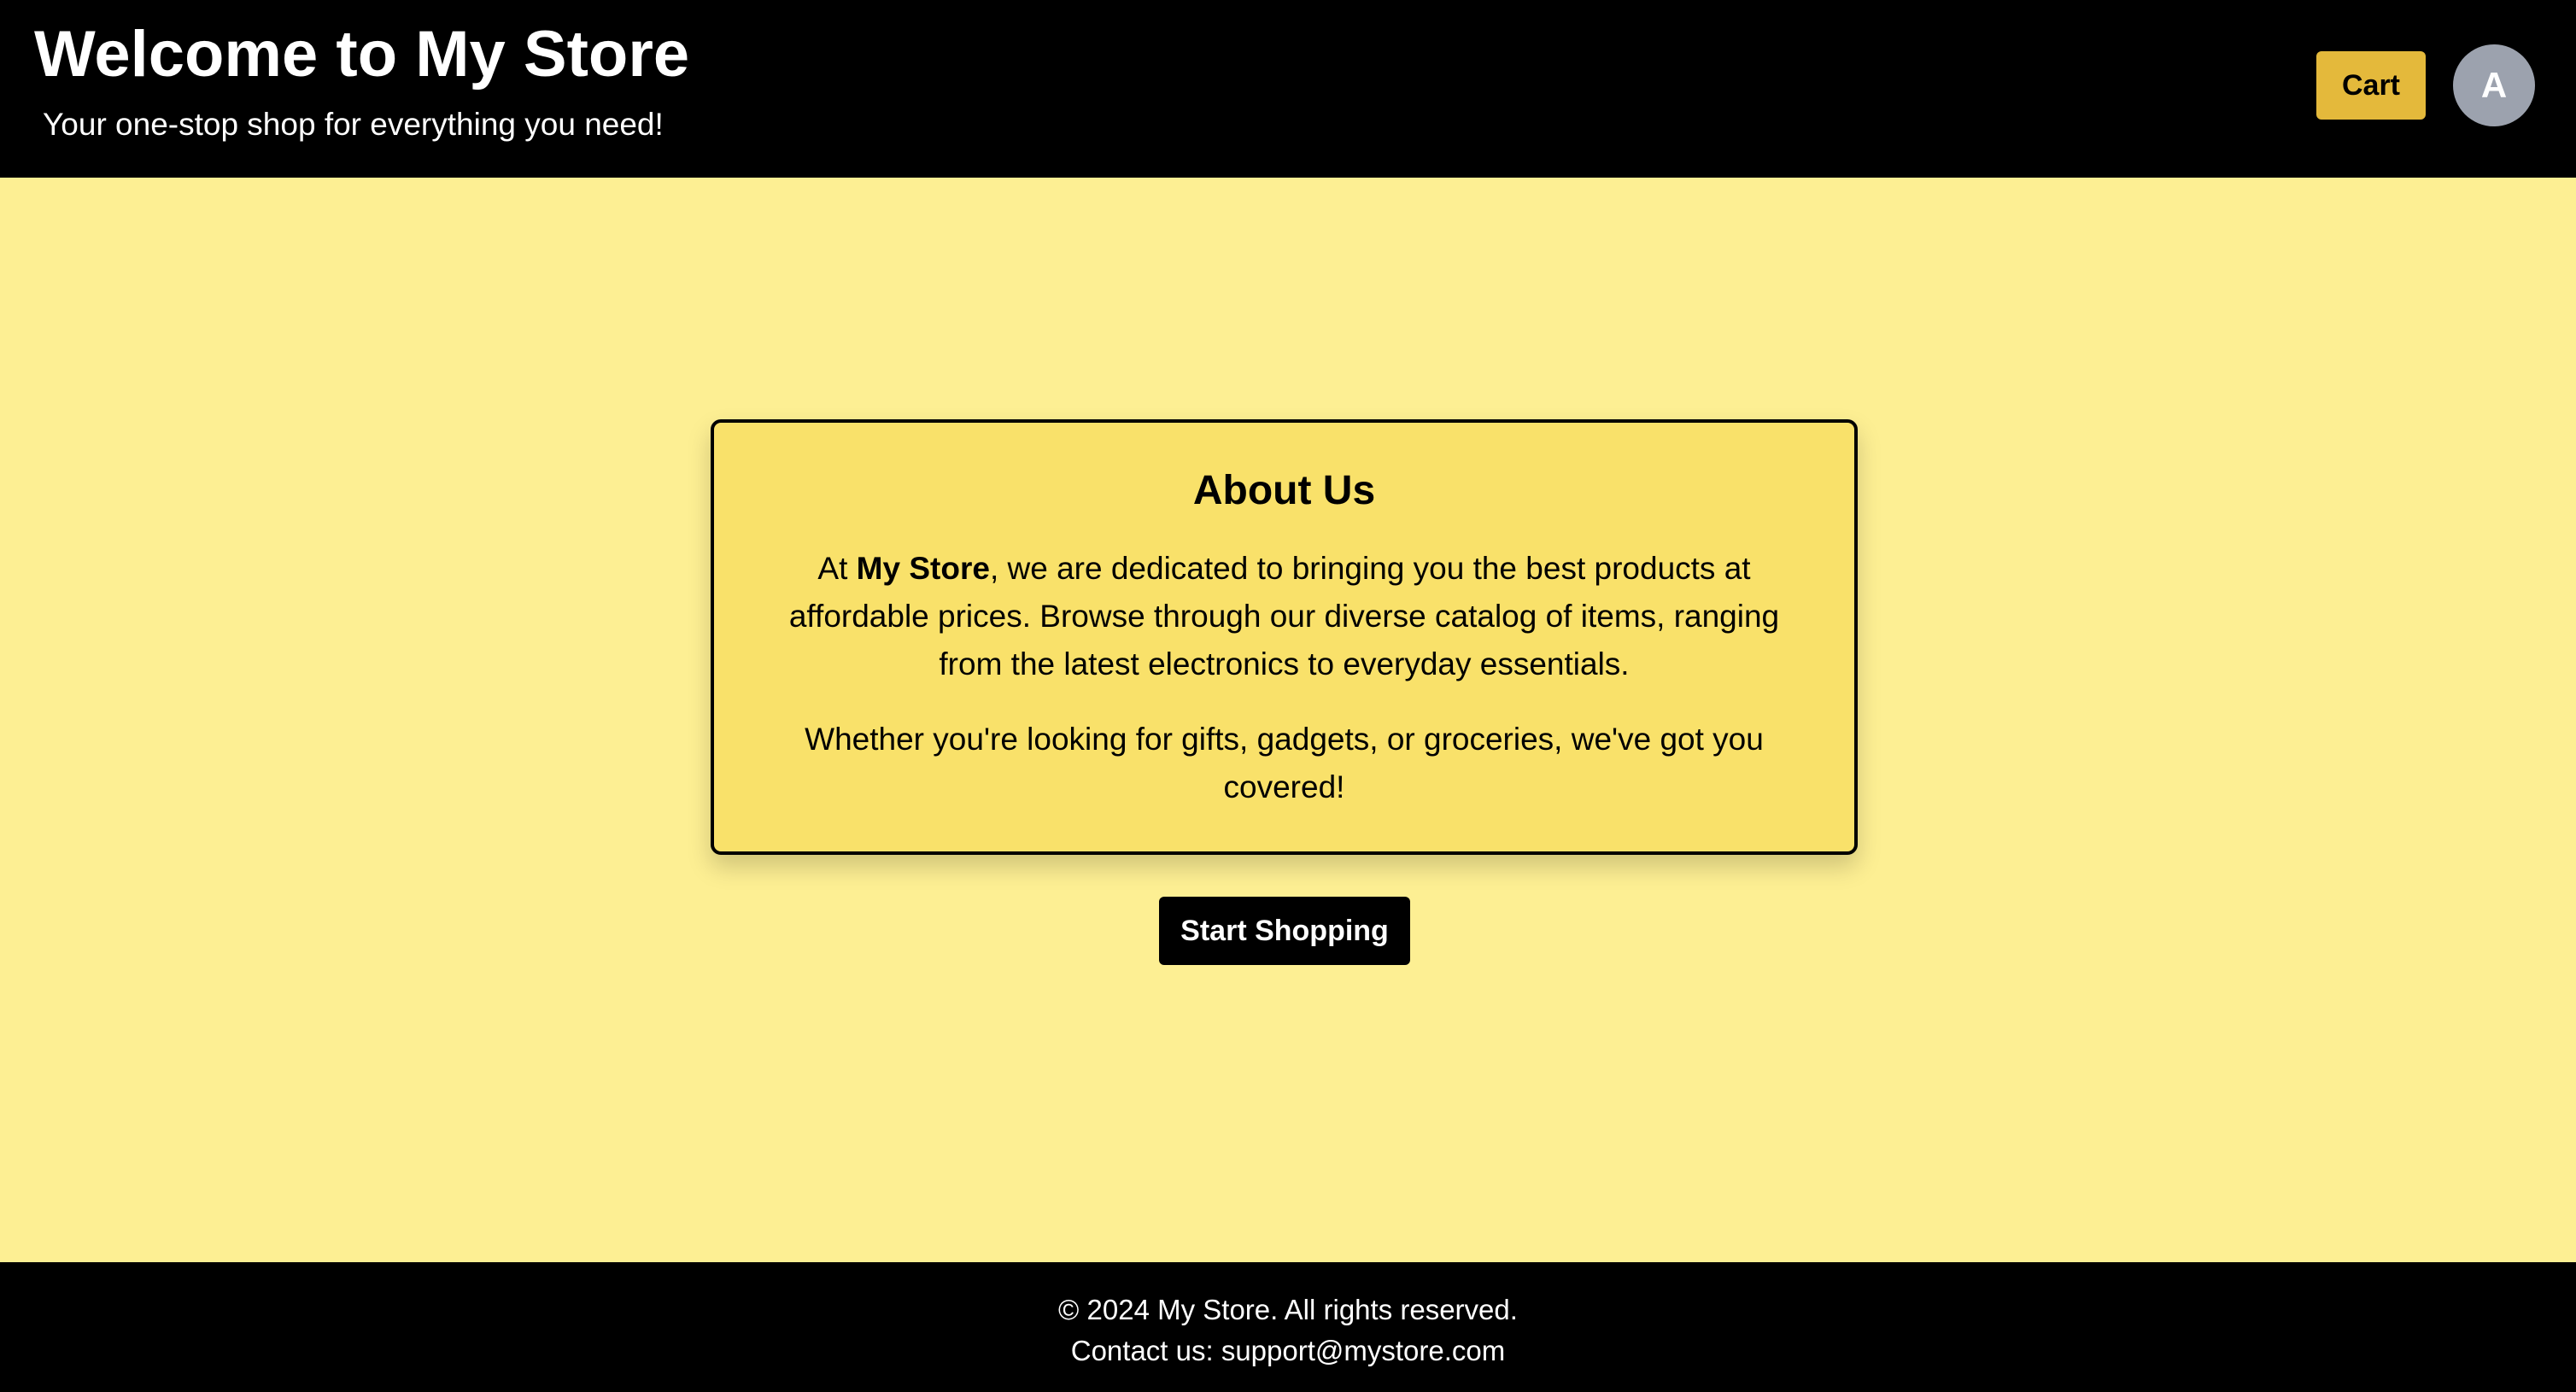 This screenshot has width=2576, height=1392. What do you see at coordinates (2494, 85) in the screenshot?
I see `user-avatar: A` at bounding box center [2494, 85].